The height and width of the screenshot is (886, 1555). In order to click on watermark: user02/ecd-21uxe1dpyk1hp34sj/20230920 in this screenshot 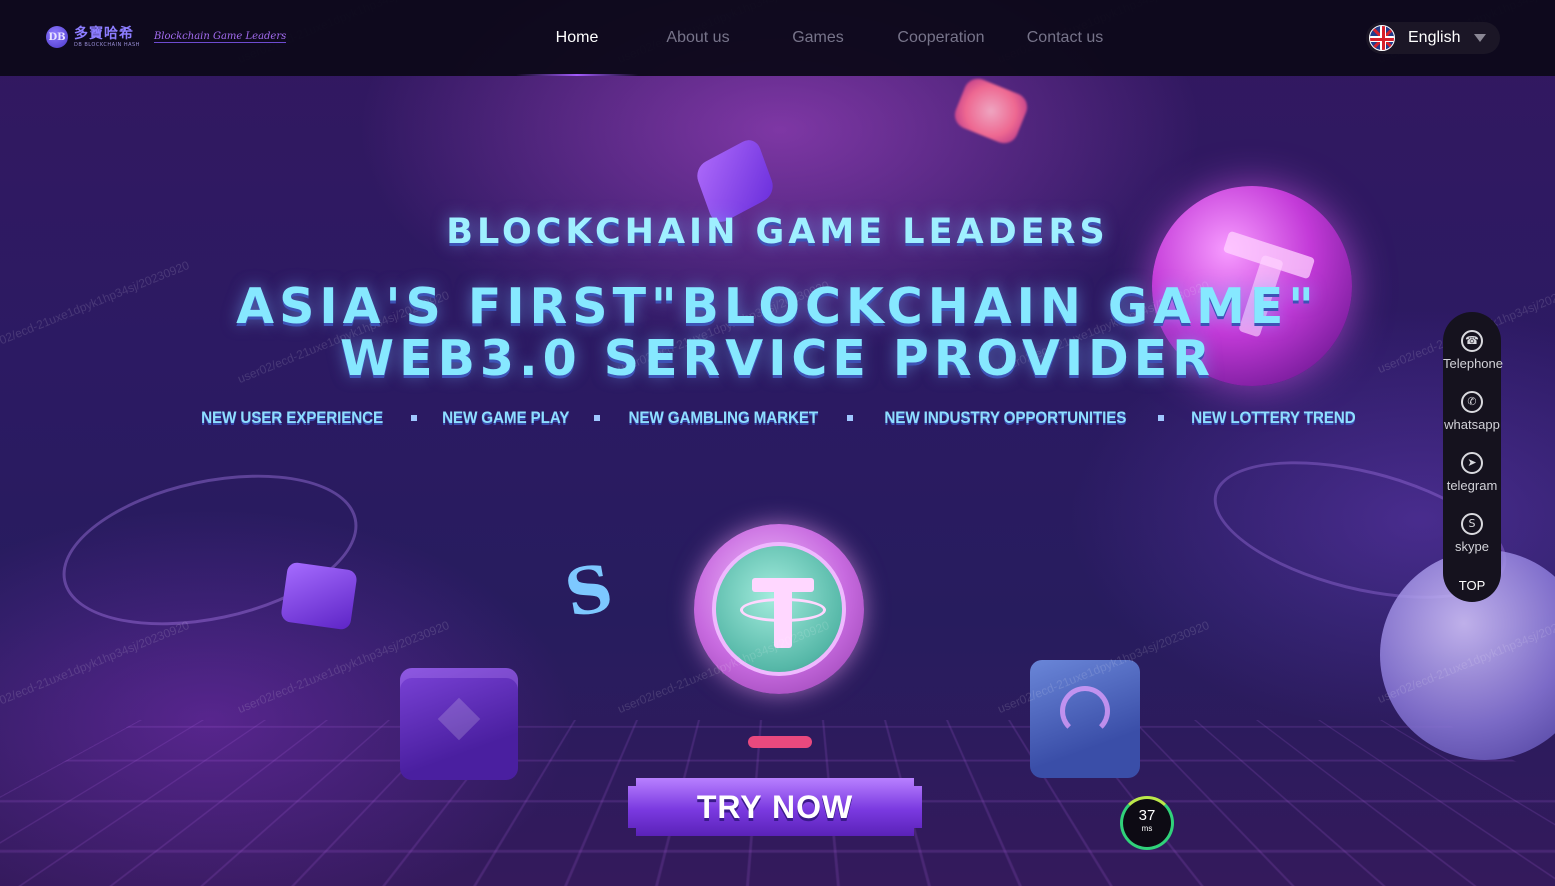, I will do `click(96, 667)`.